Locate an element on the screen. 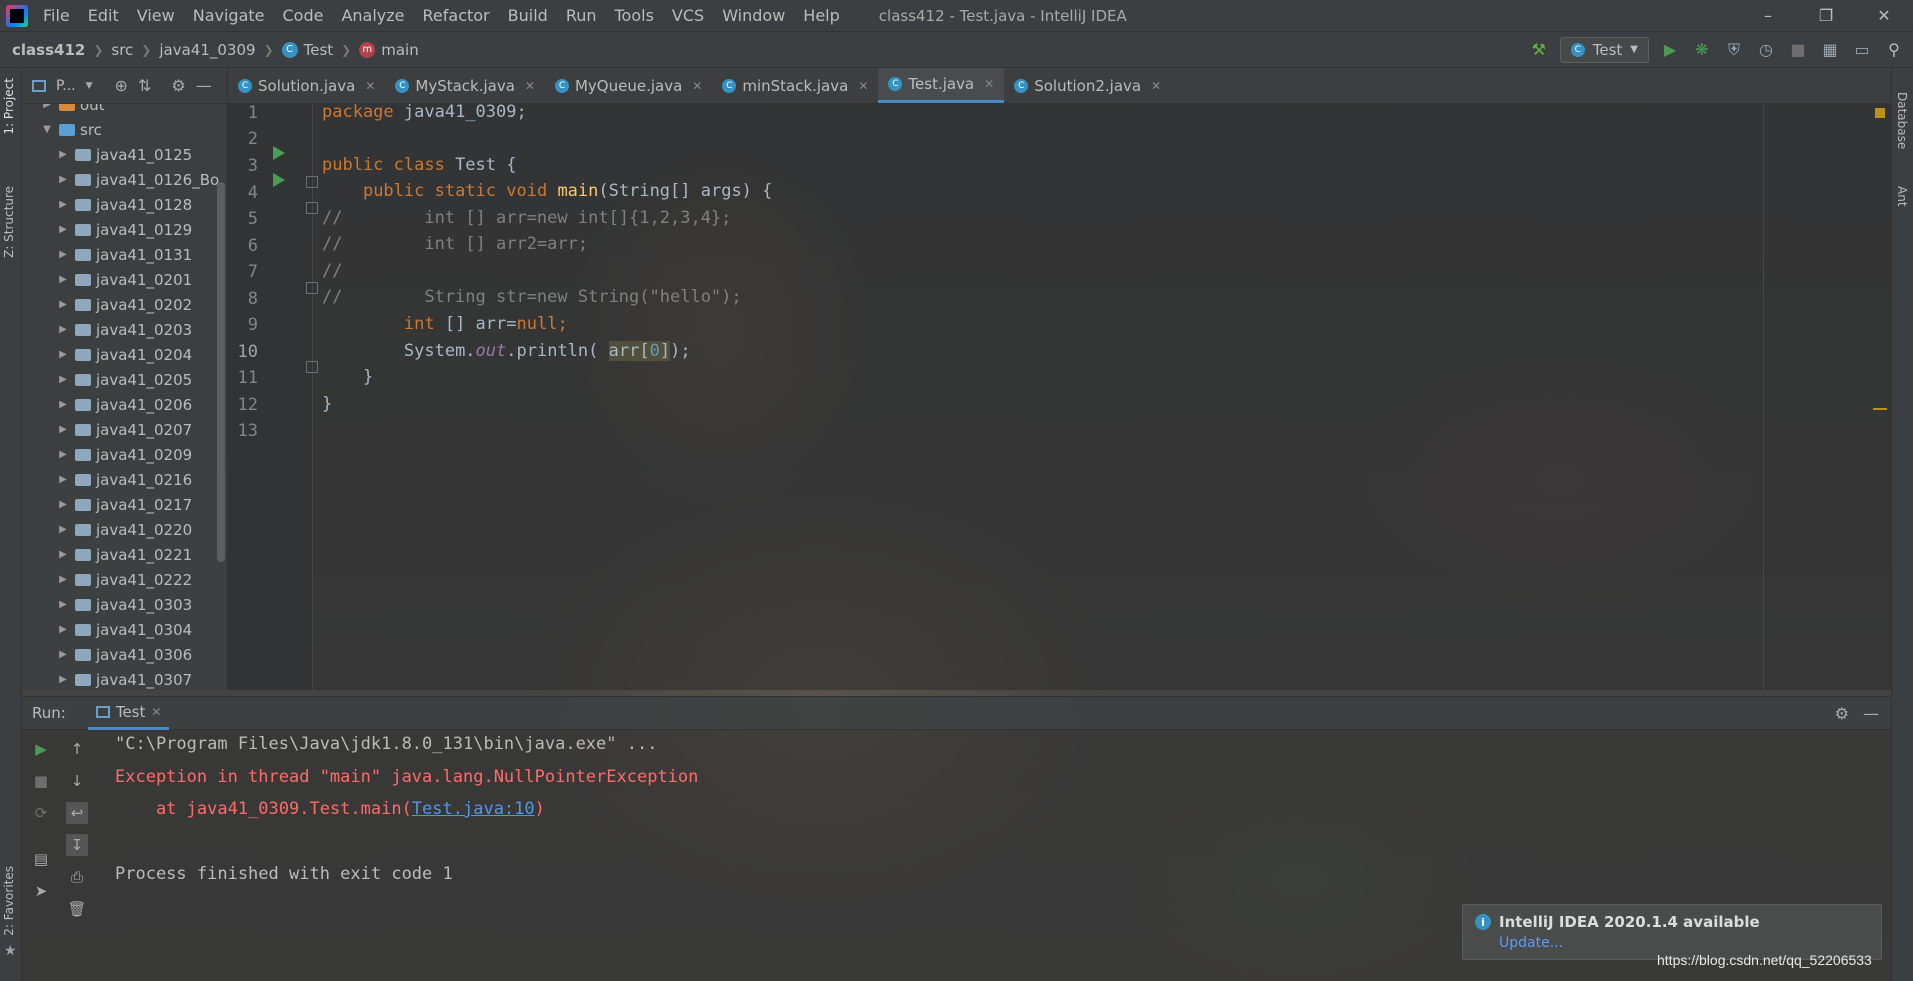 The image size is (1913, 981). scroll-to-end-icon: ↧ is located at coordinates (77, 845).